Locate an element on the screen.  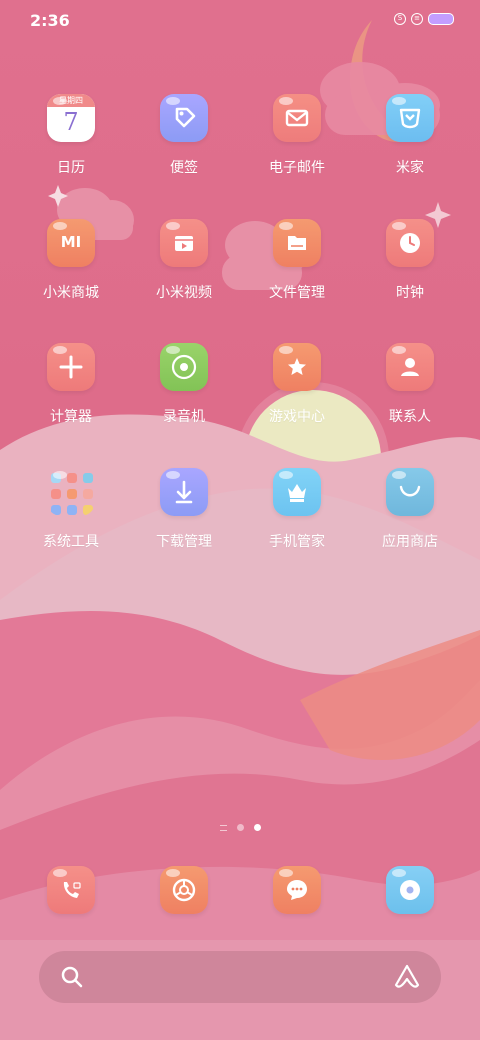
app-email: 电子邮件 is located at coordinates (297, 135).